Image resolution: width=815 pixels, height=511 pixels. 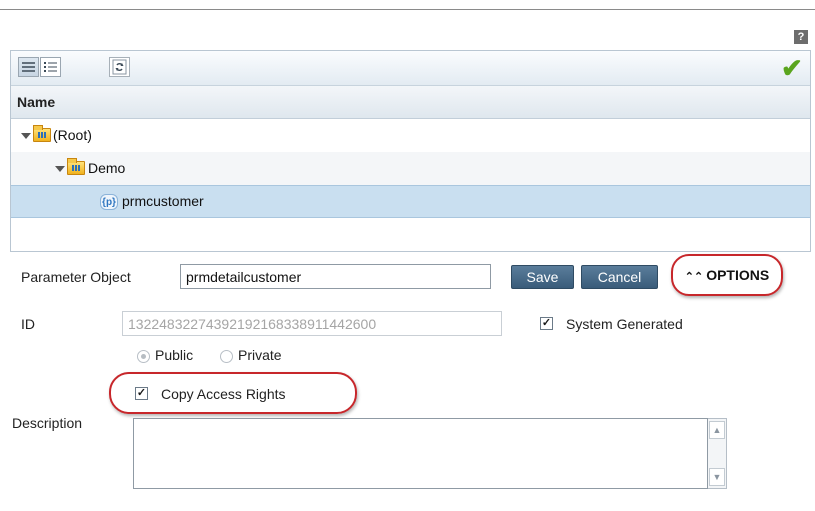 I want to click on system-generated-label: System Generated, so click(x=624, y=324).